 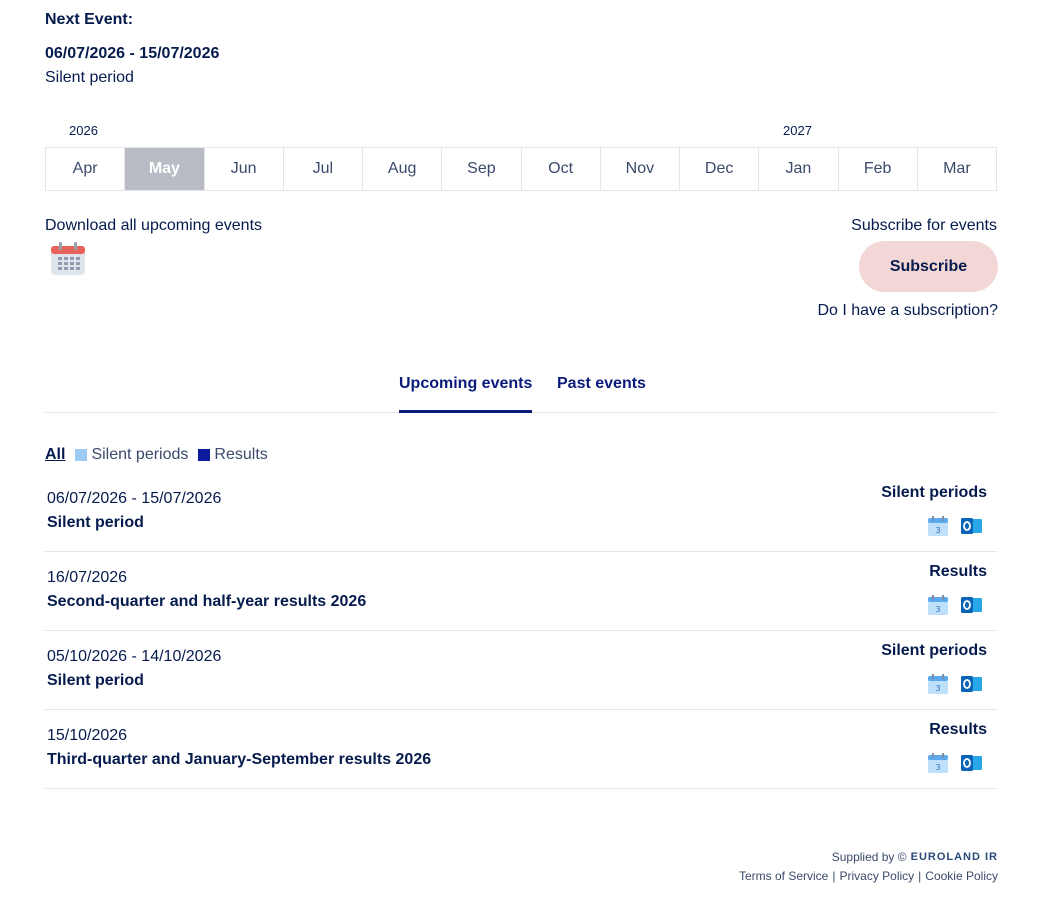 I want to click on month-aug: Aug, so click(x=403, y=169).